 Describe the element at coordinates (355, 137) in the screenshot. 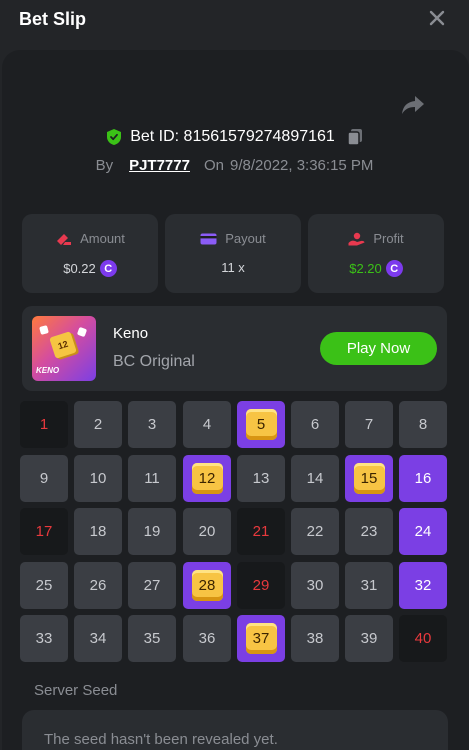

I see `copy-icon` at that location.